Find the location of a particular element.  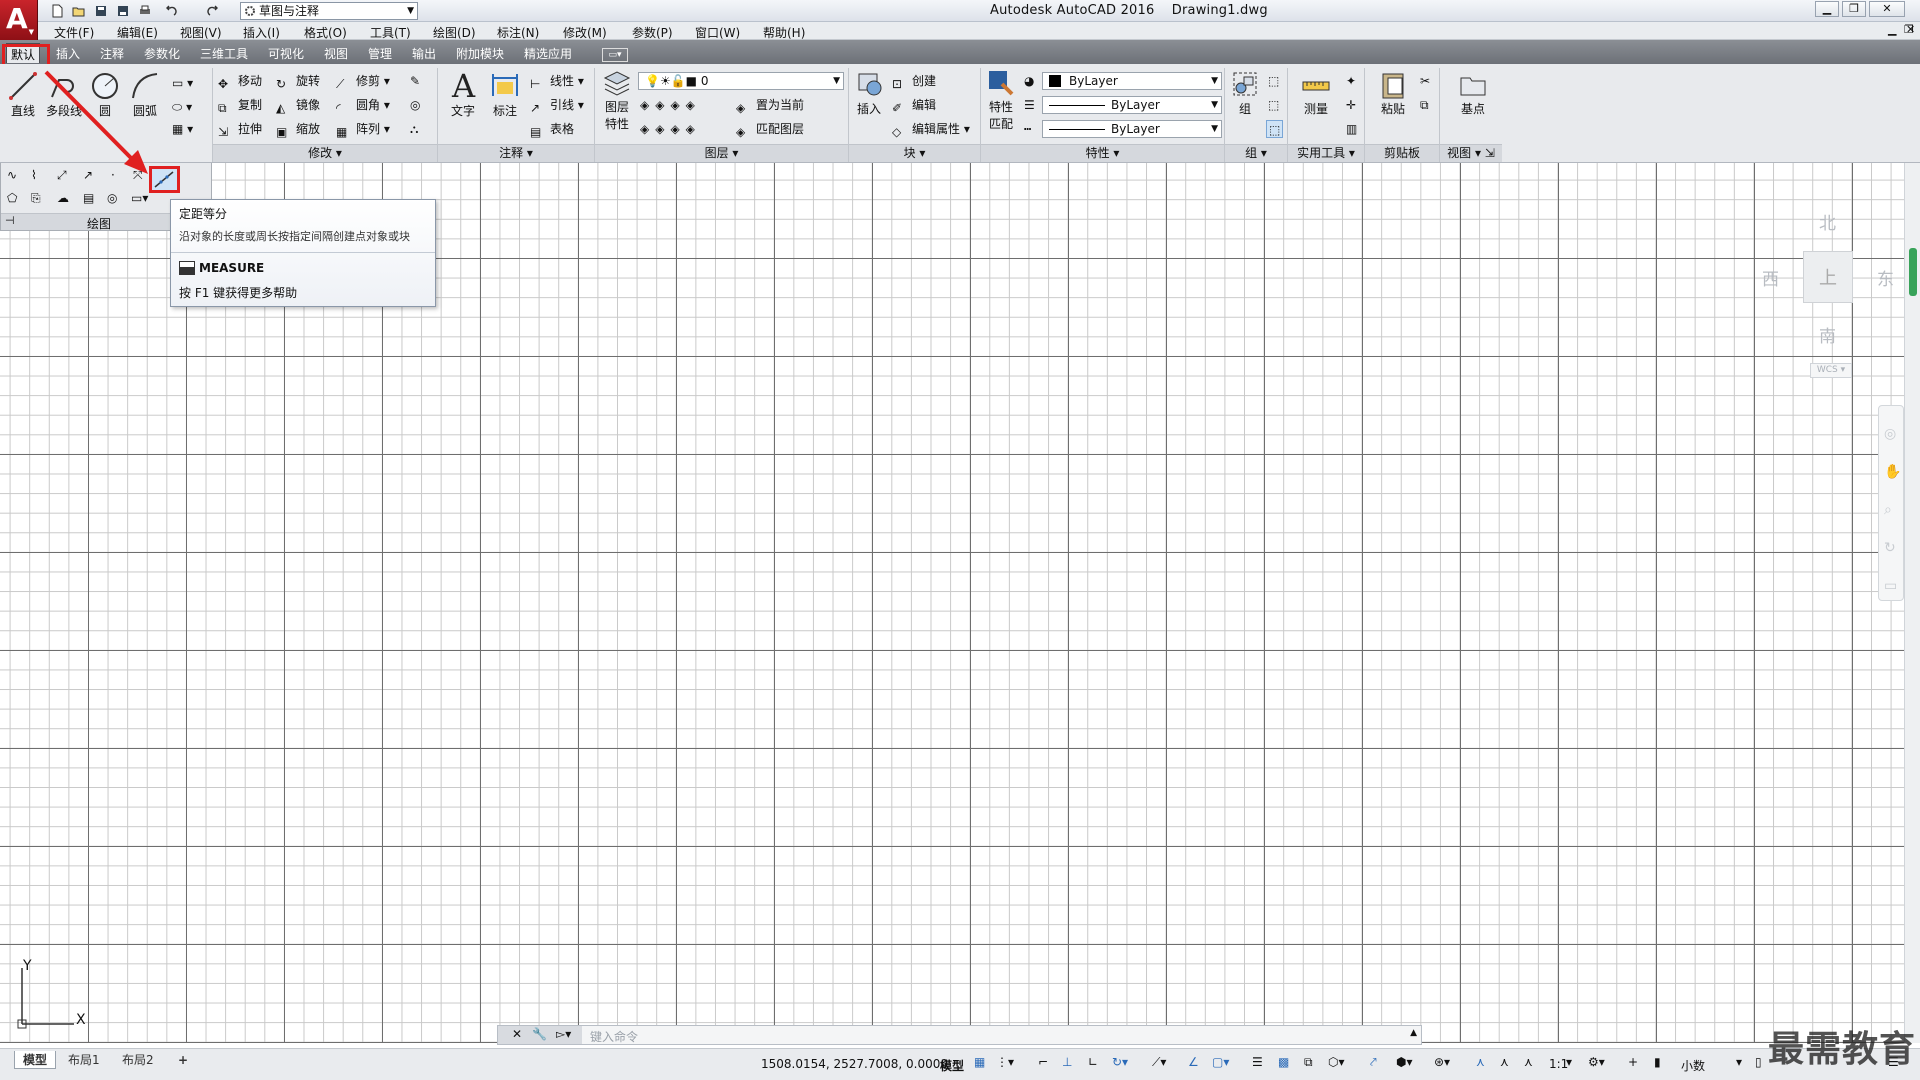

units-icon: ▮ is located at coordinates (1662, 1063).